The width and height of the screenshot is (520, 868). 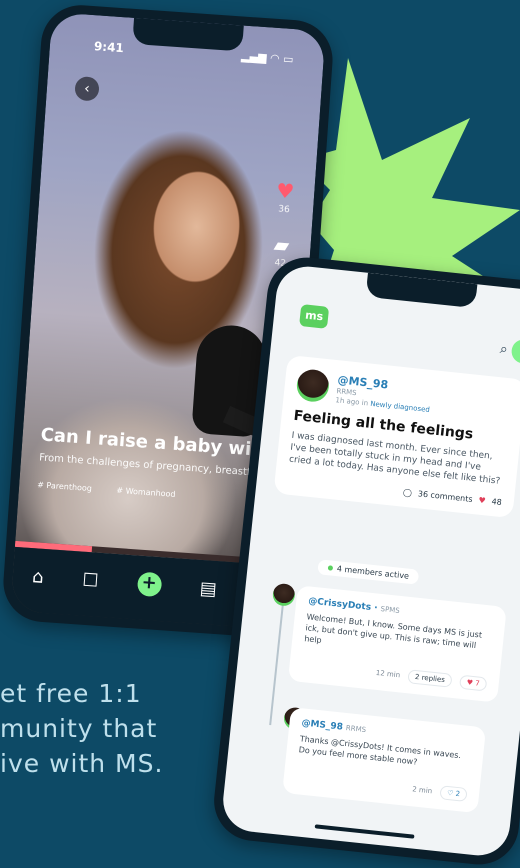 I want to click on add-icon: +, so click(x=149, y=584).